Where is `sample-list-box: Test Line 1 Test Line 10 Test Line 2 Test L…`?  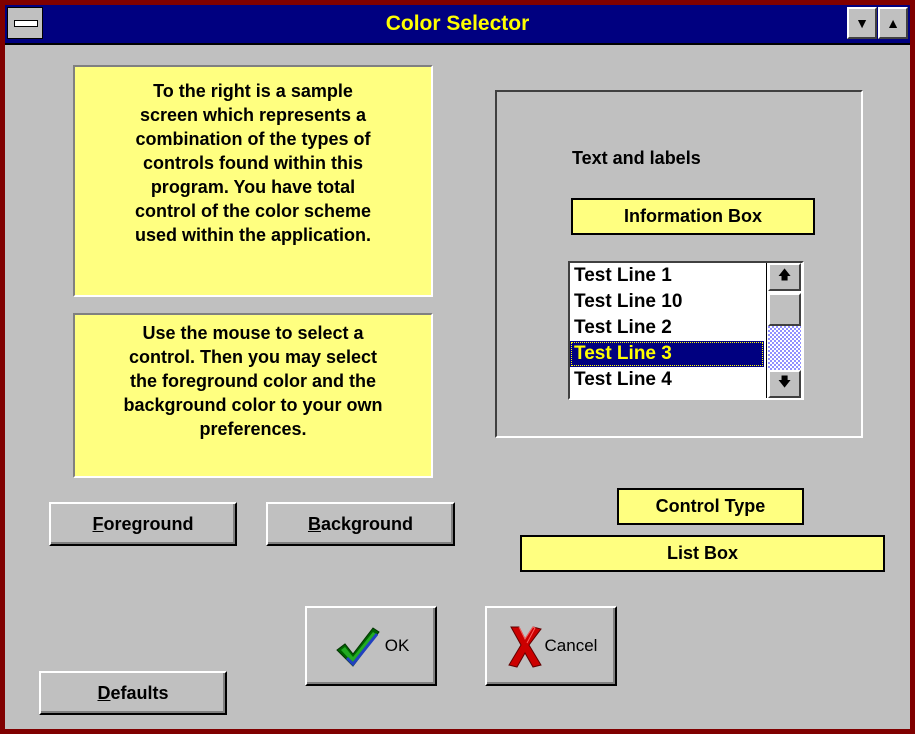
sample-list-box: Test Line 1 Test Line 10 Test Line 2 Test L… is located at coordinates (686, 330).